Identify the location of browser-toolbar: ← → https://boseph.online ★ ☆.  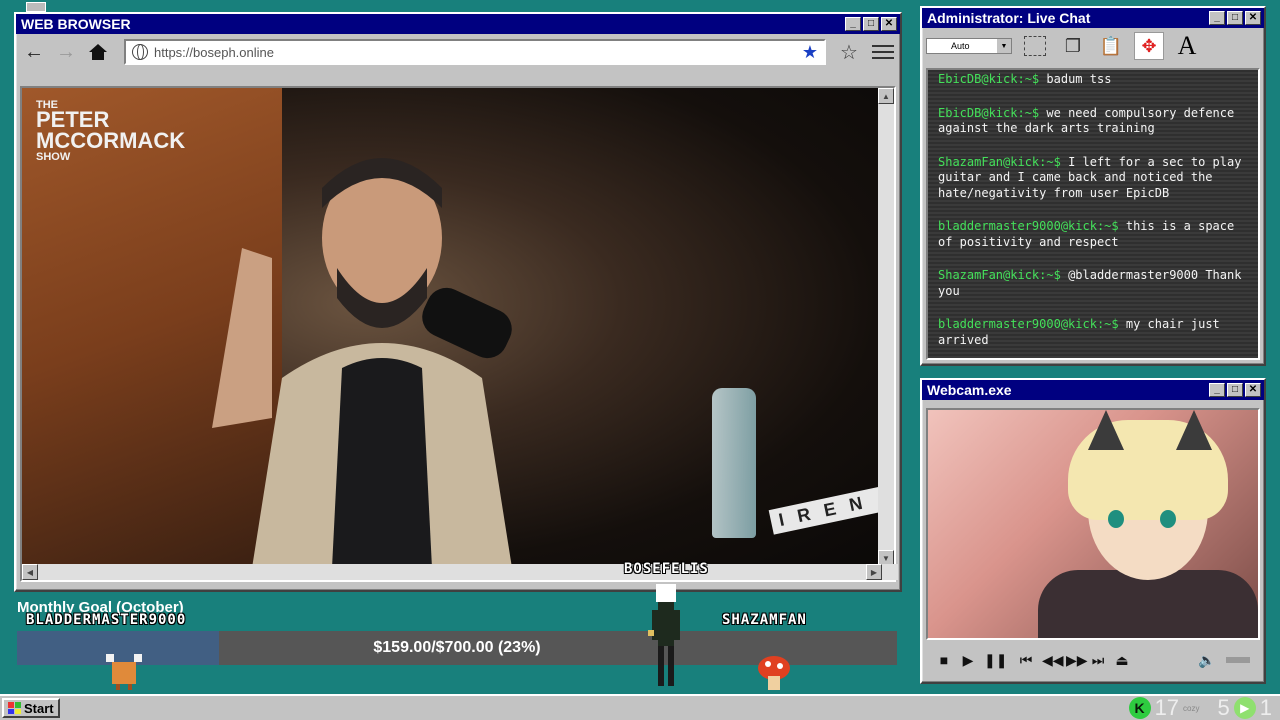
(458, 52).